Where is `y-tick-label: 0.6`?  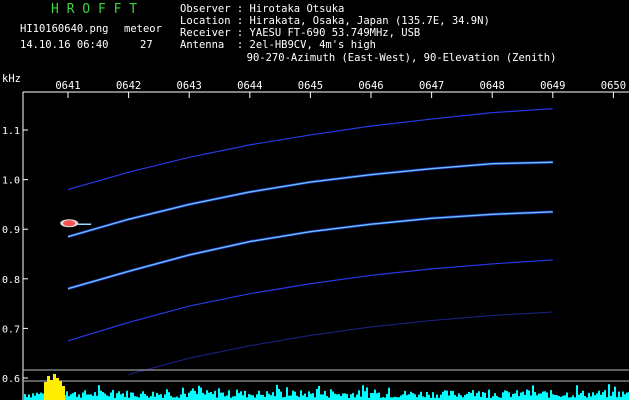 y-tick-label: 0.6 is located at coordinates (11, 379).